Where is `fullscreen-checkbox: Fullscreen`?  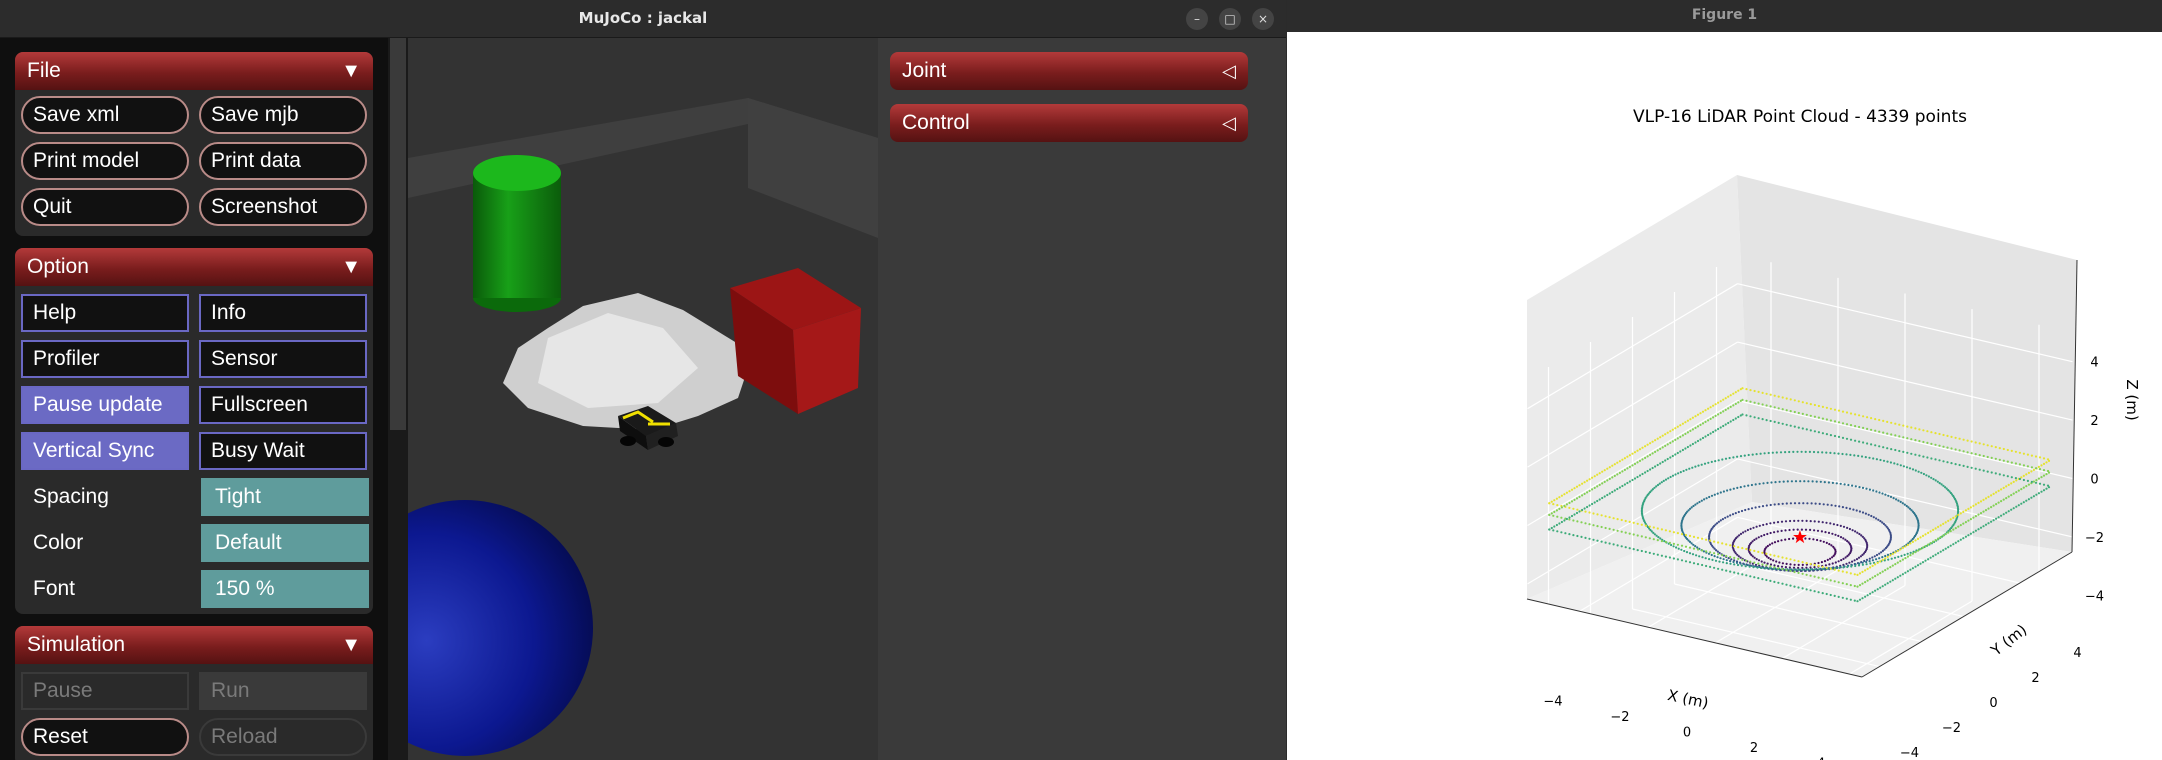
fullscreen-checkbox: Fullscreen is located at coordinates (283, 405).